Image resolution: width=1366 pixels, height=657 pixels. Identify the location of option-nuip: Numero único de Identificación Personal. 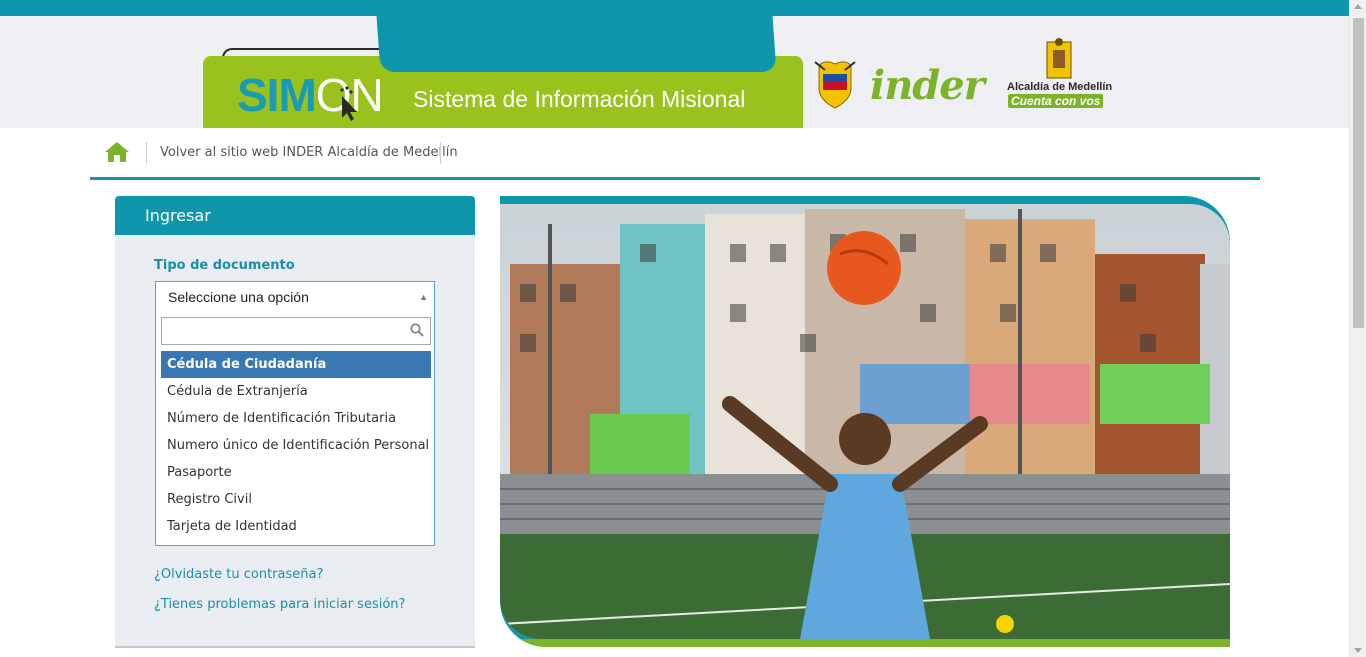
(296, 445).